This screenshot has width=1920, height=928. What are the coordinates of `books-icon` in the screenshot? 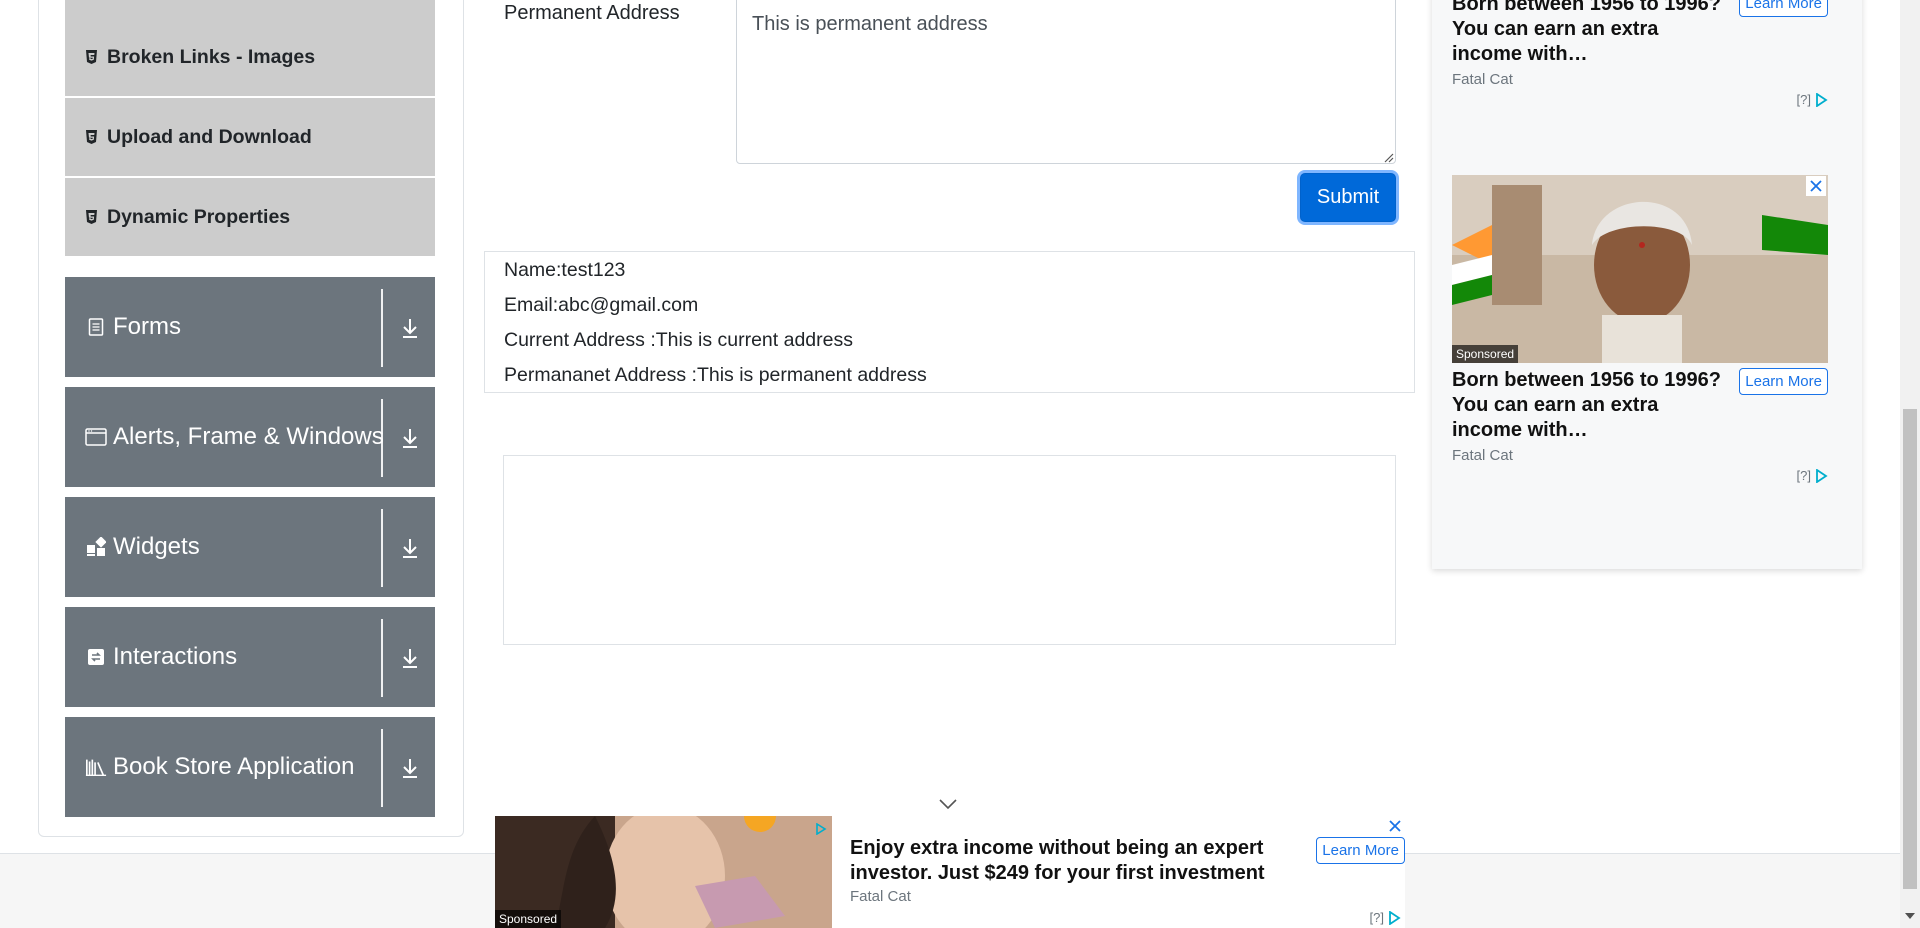 It's located at (96, 767).